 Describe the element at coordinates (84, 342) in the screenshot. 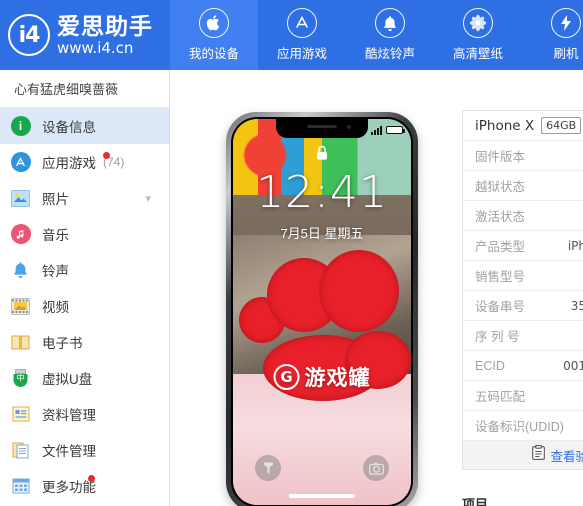

I see `sidebar-item-ebooks: 电子书` at that location.